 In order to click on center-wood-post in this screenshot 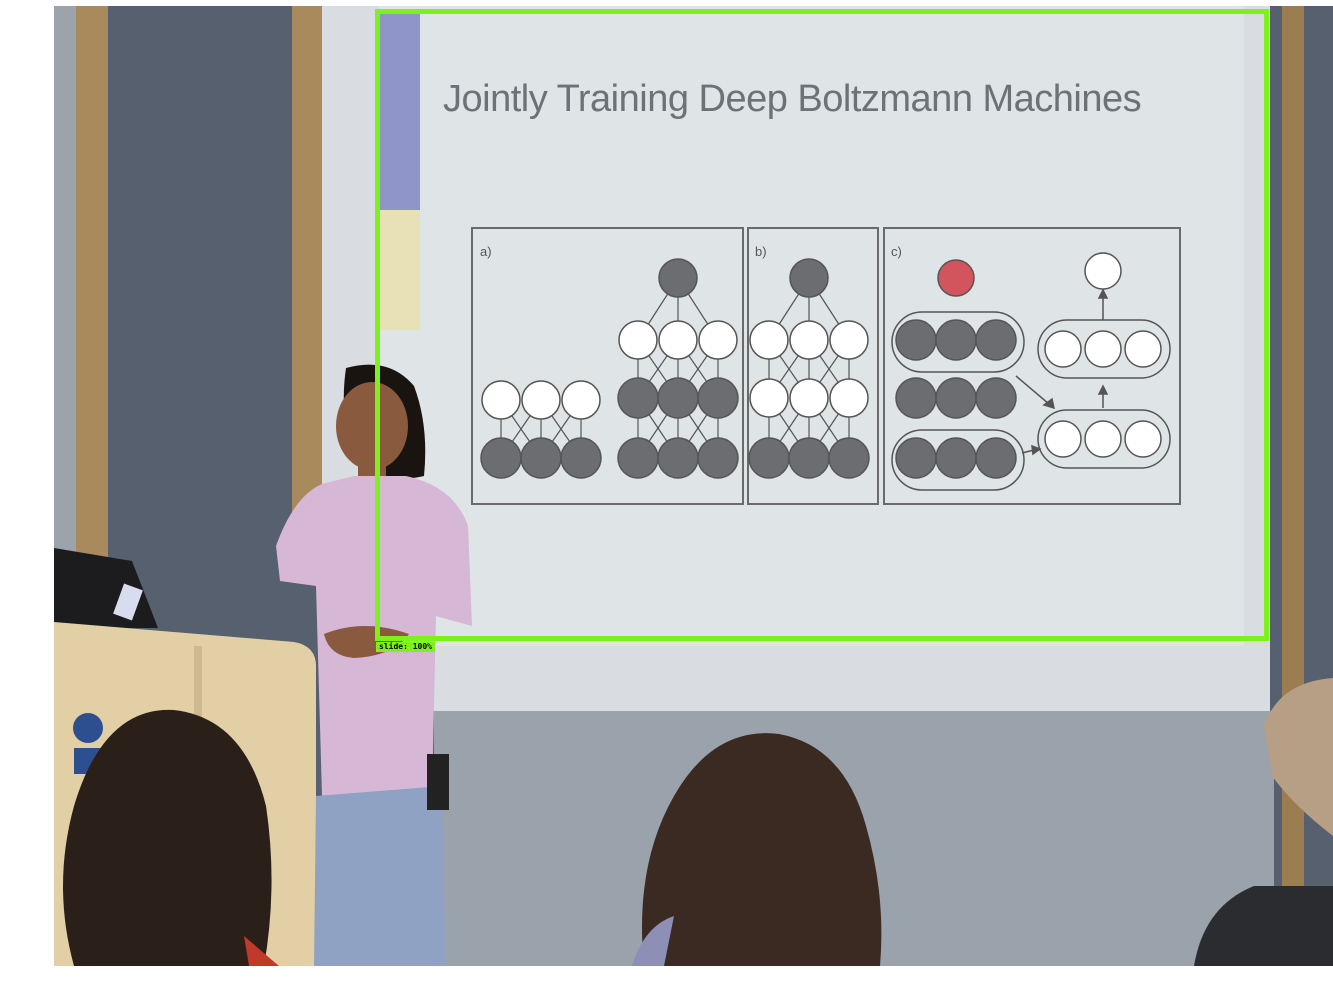, I will do `click(308, 266)`.